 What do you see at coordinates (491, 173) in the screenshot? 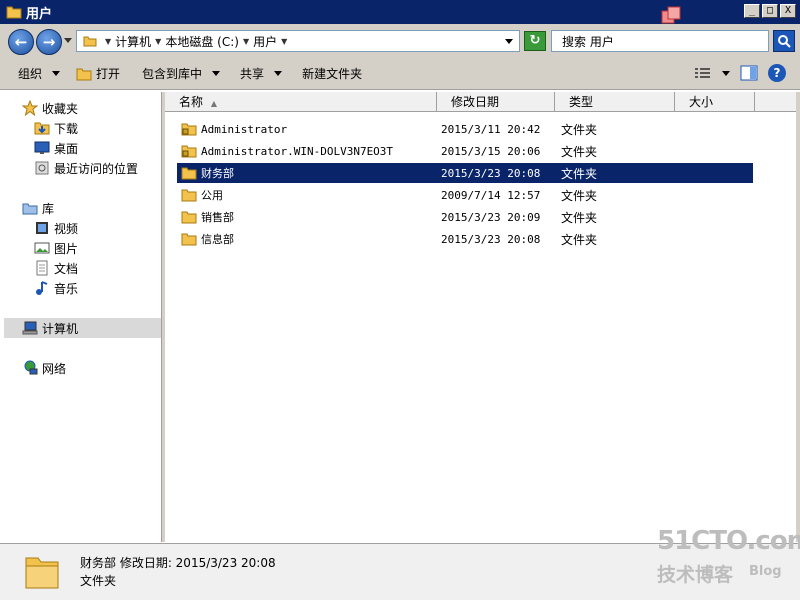
I see `file-date: 2015/3/23 20:08` at bounding box center [491, 173].